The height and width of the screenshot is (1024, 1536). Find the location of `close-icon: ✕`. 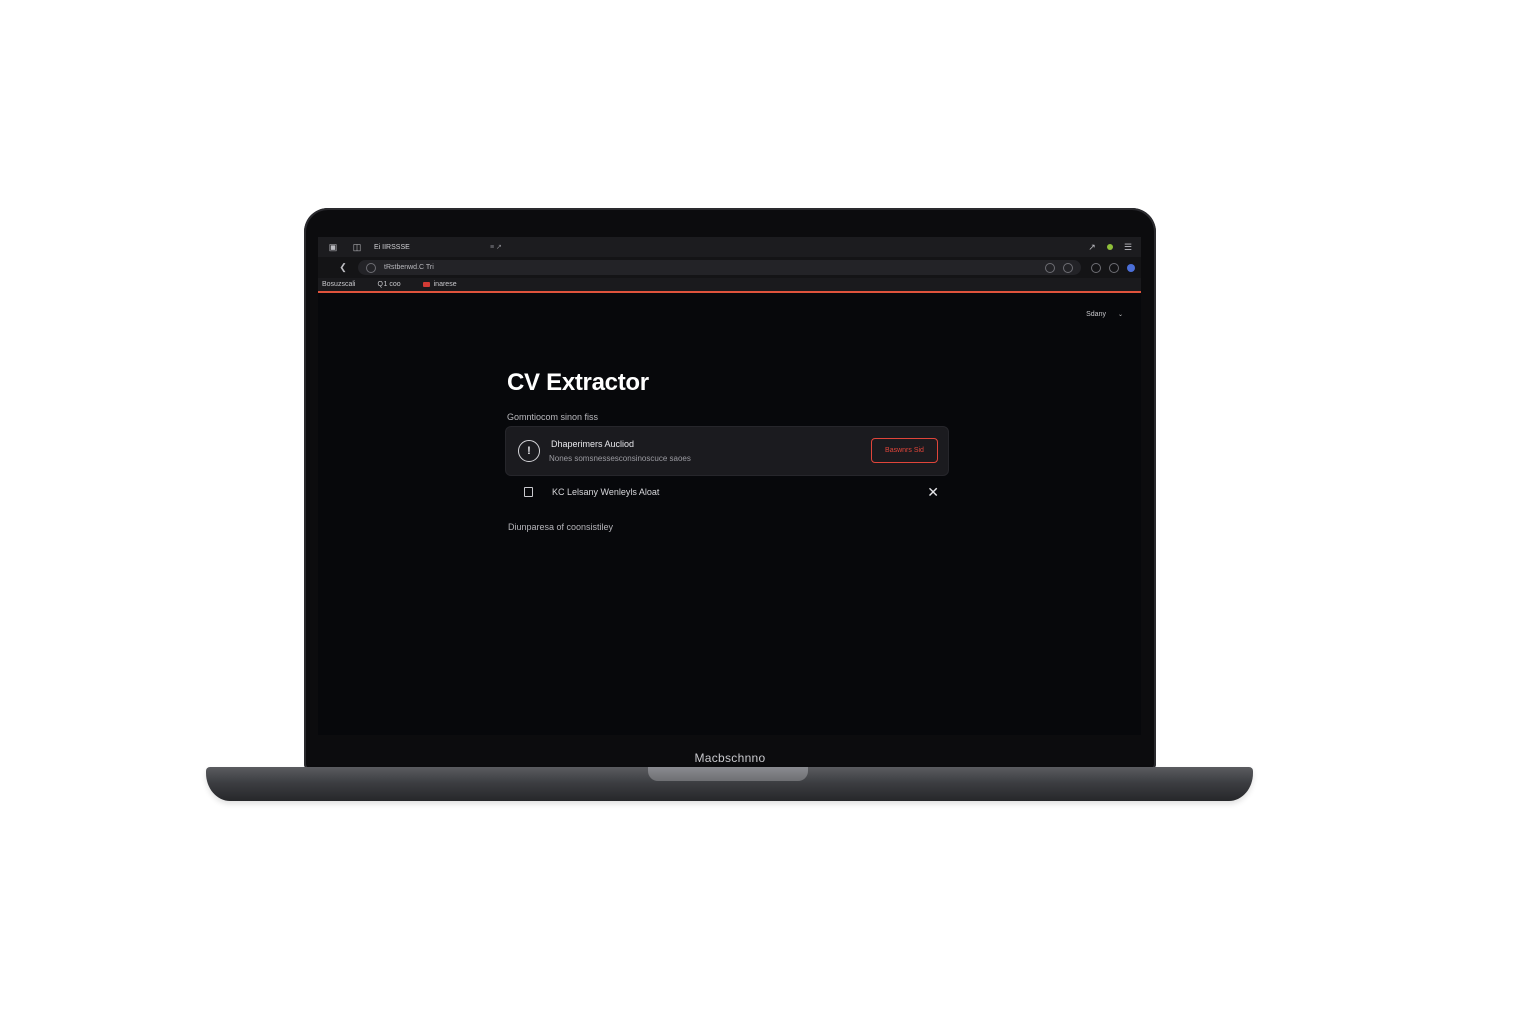

close-icon: ✕ is located at coordinates (933, 492).